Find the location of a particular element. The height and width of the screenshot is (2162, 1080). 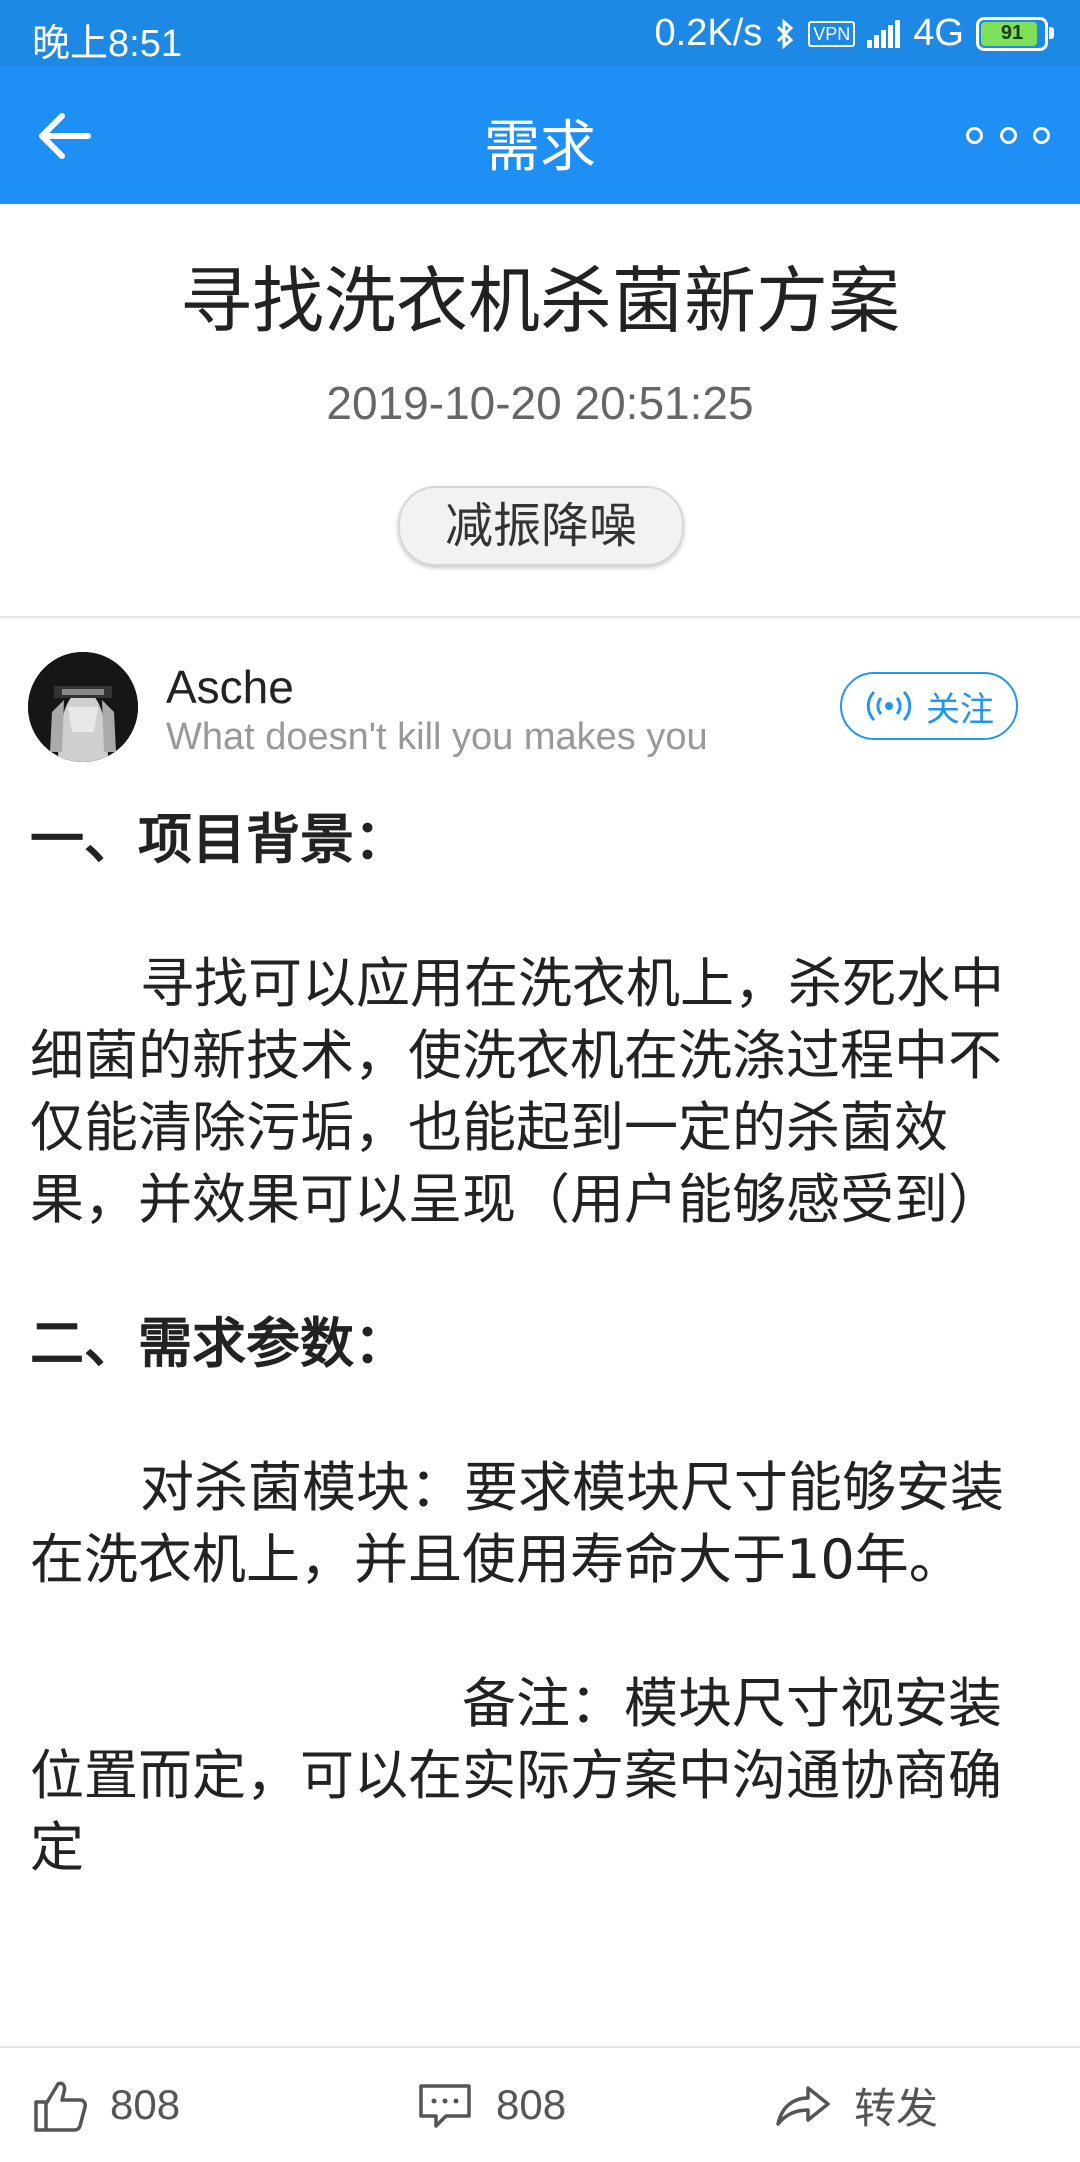

follow-button: 关注 is located at coordinates (929, 706).